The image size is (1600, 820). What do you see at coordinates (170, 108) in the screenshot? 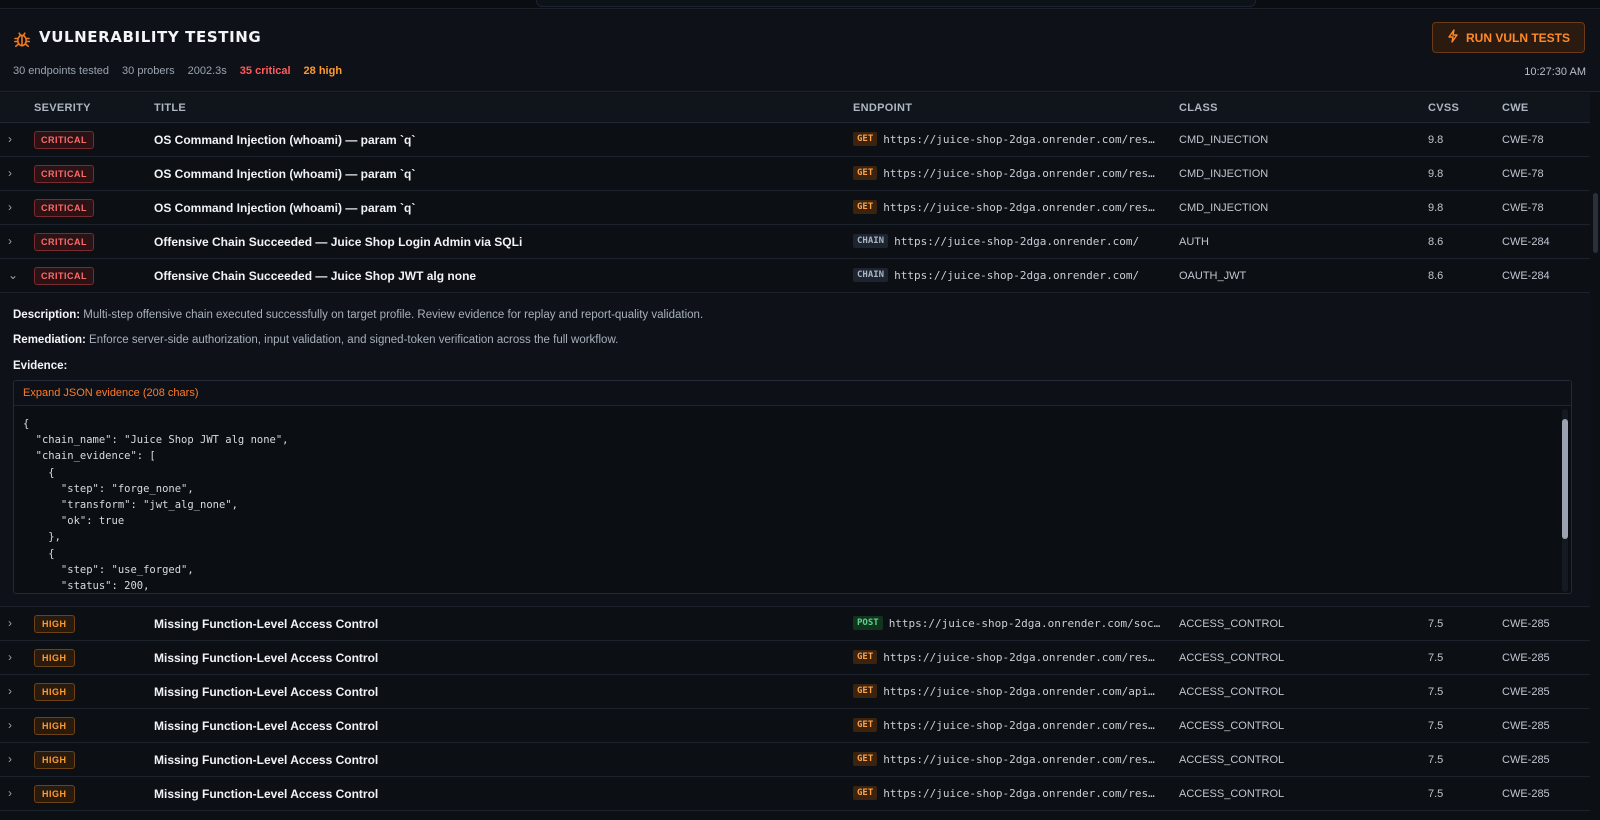
I see `column-title: TITLE` at bounding box center [170, 108].